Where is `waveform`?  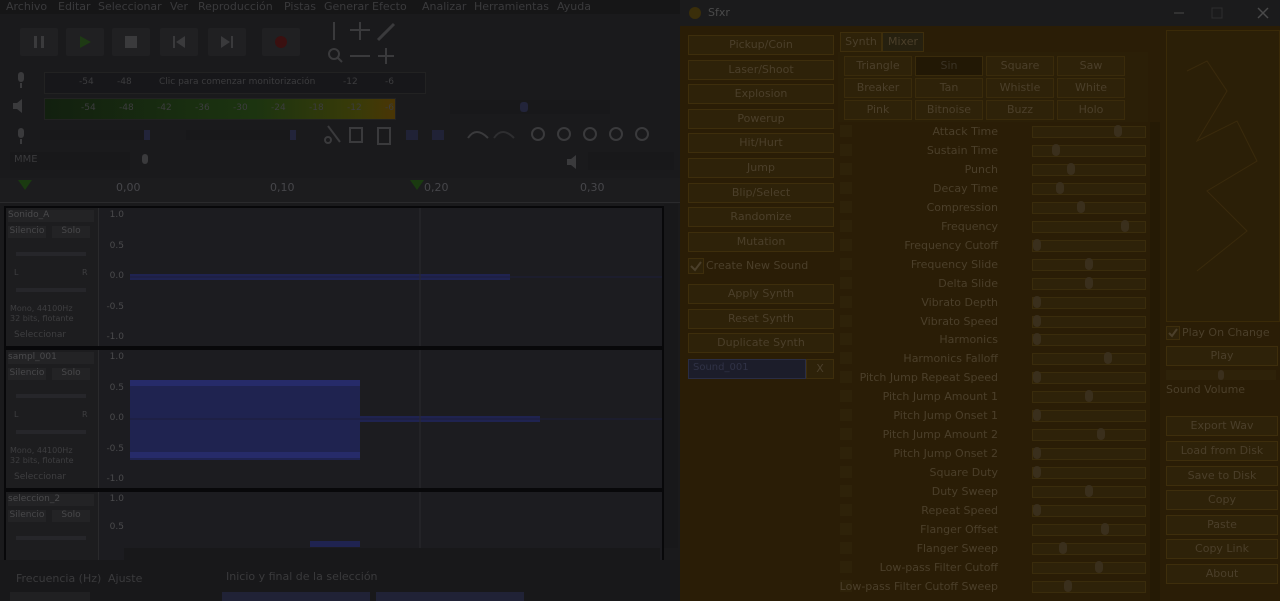 waveform is located at coordinates (396, 277).